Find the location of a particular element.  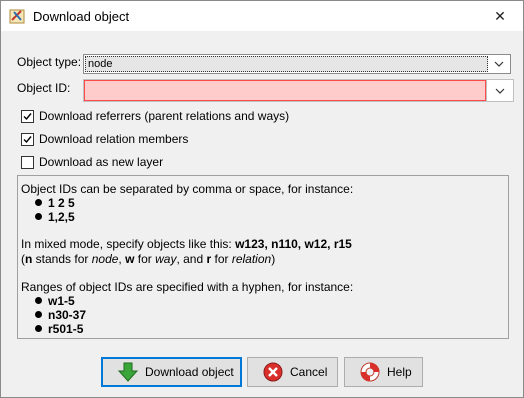

example-item: 1,2,5 is located at coordinates (55, 217).